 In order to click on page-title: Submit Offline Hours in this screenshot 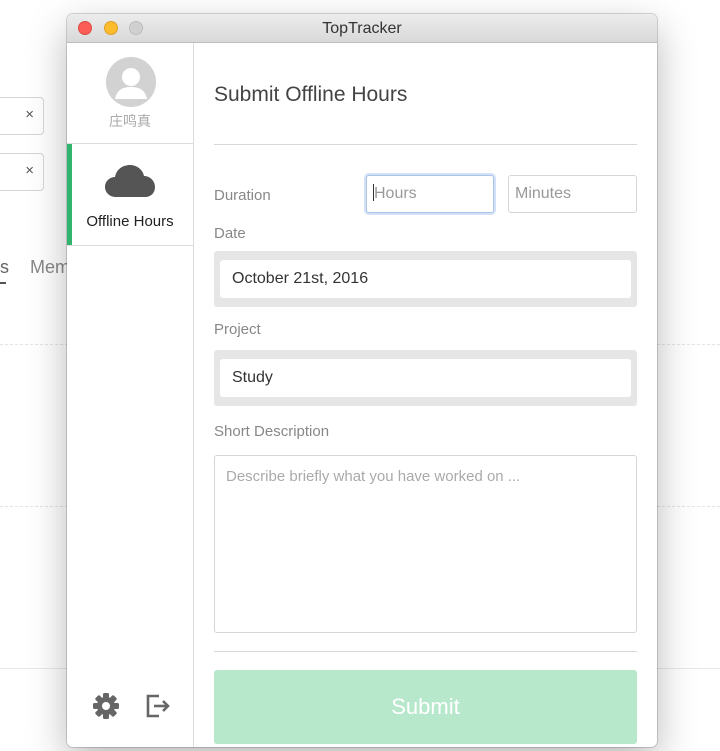, I will do `click(311, 94)`.